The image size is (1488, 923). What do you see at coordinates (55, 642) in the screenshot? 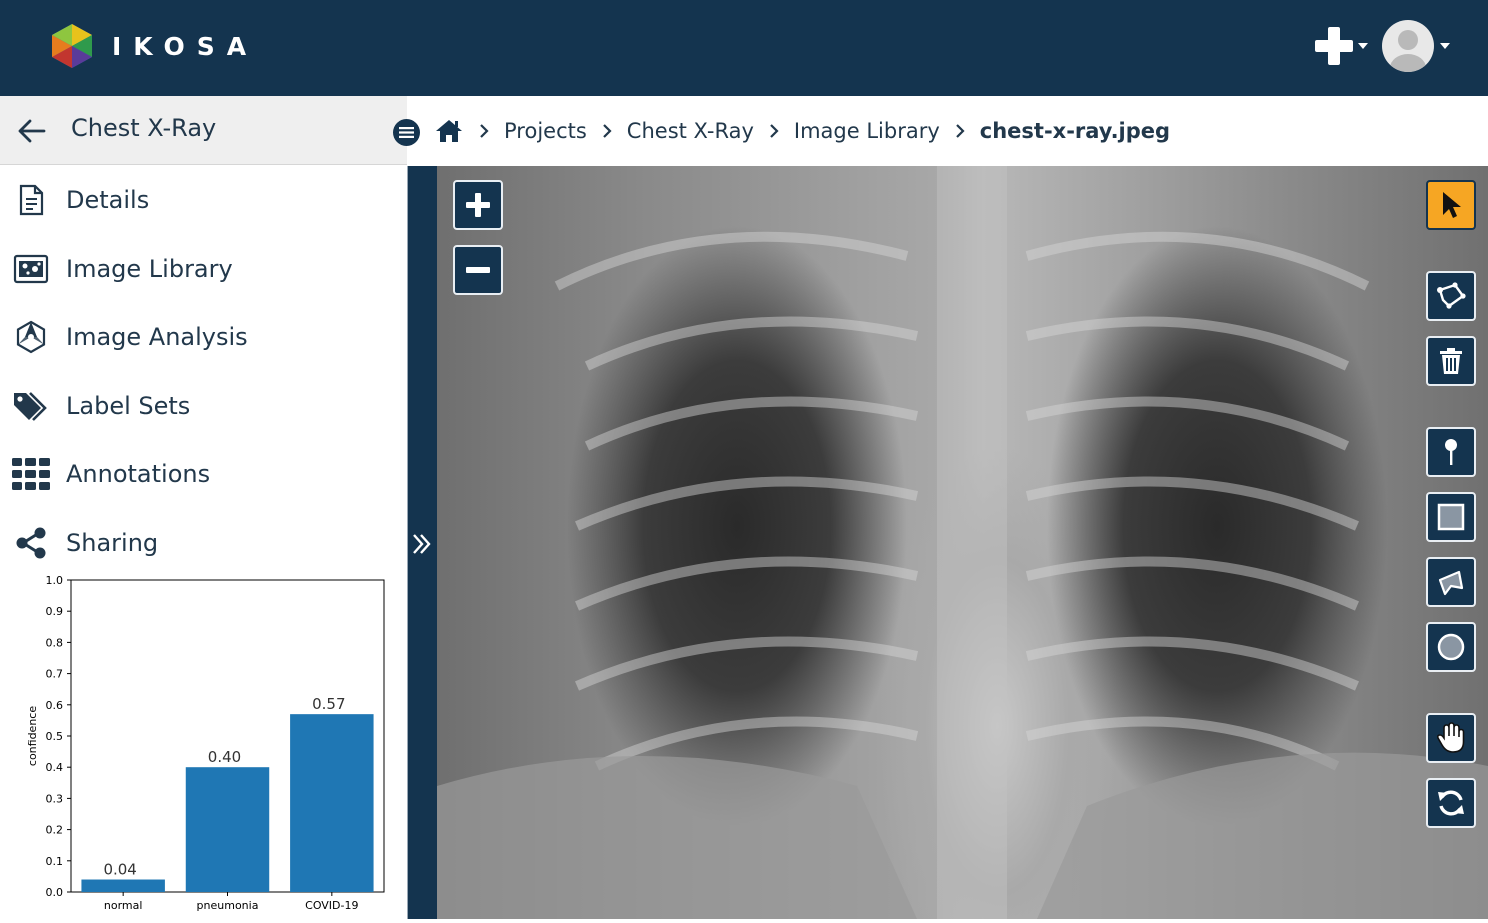
I see `y-tick-label: 0.8` at bounding box center [55, 642].